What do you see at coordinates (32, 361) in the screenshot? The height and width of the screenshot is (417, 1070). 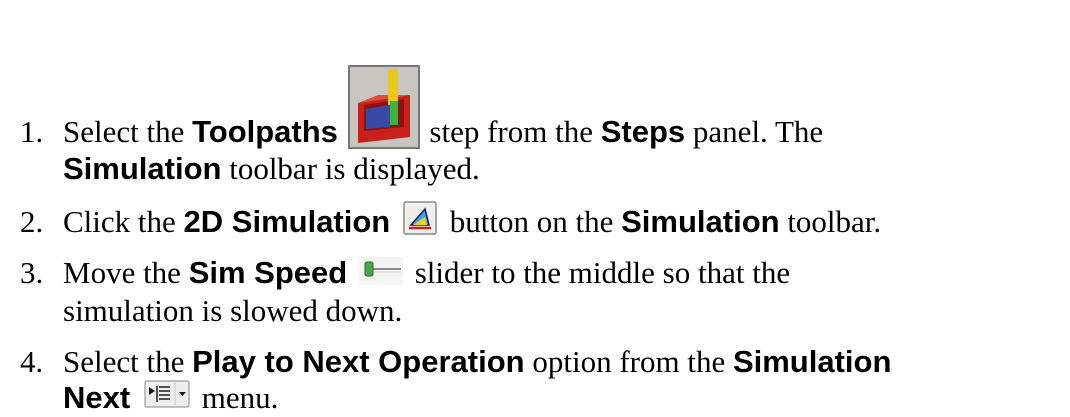 I see `step-number: 4.` at bounding box center [32, 361].